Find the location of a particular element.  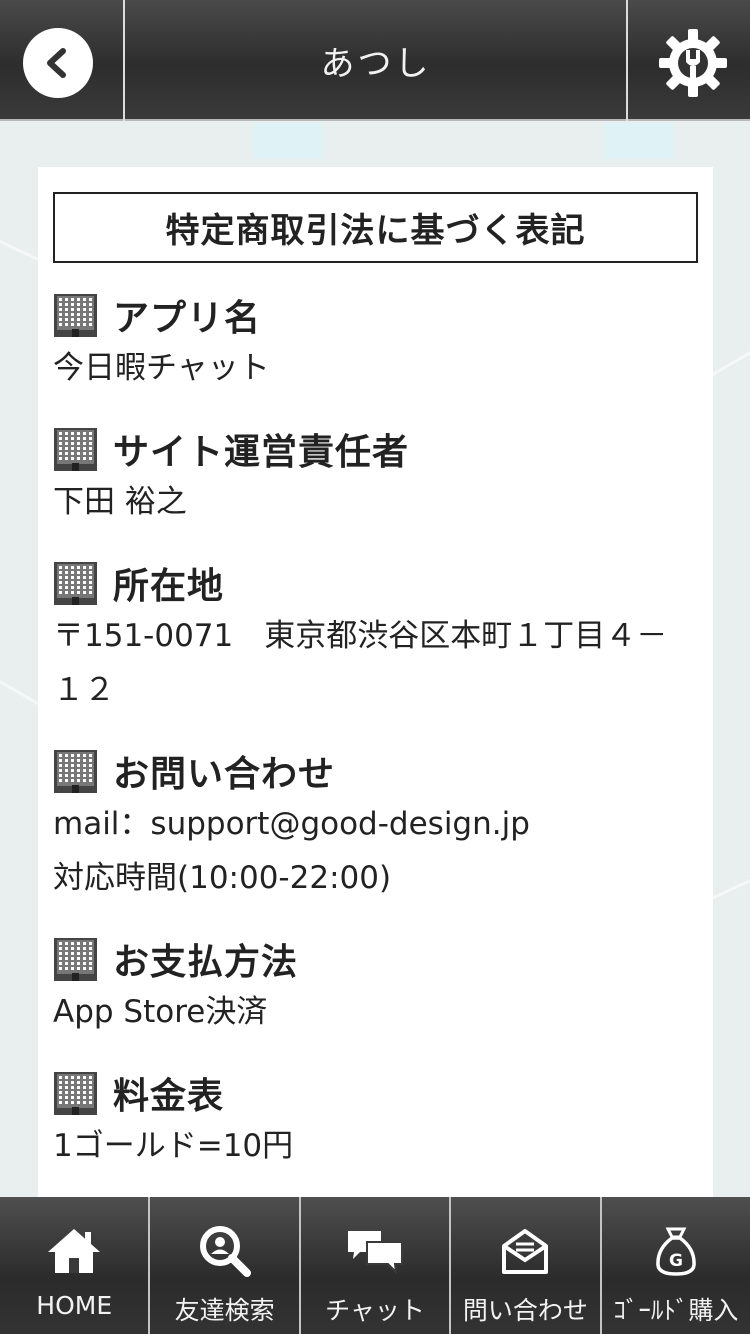

gear-wrench-icon is located at coordinates (692, 62).